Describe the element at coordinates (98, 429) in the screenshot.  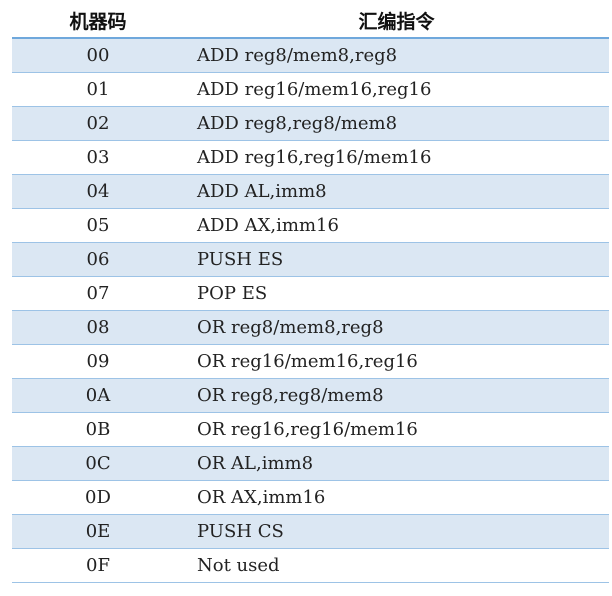
I see `machine-code-cell: 0B` at that location.